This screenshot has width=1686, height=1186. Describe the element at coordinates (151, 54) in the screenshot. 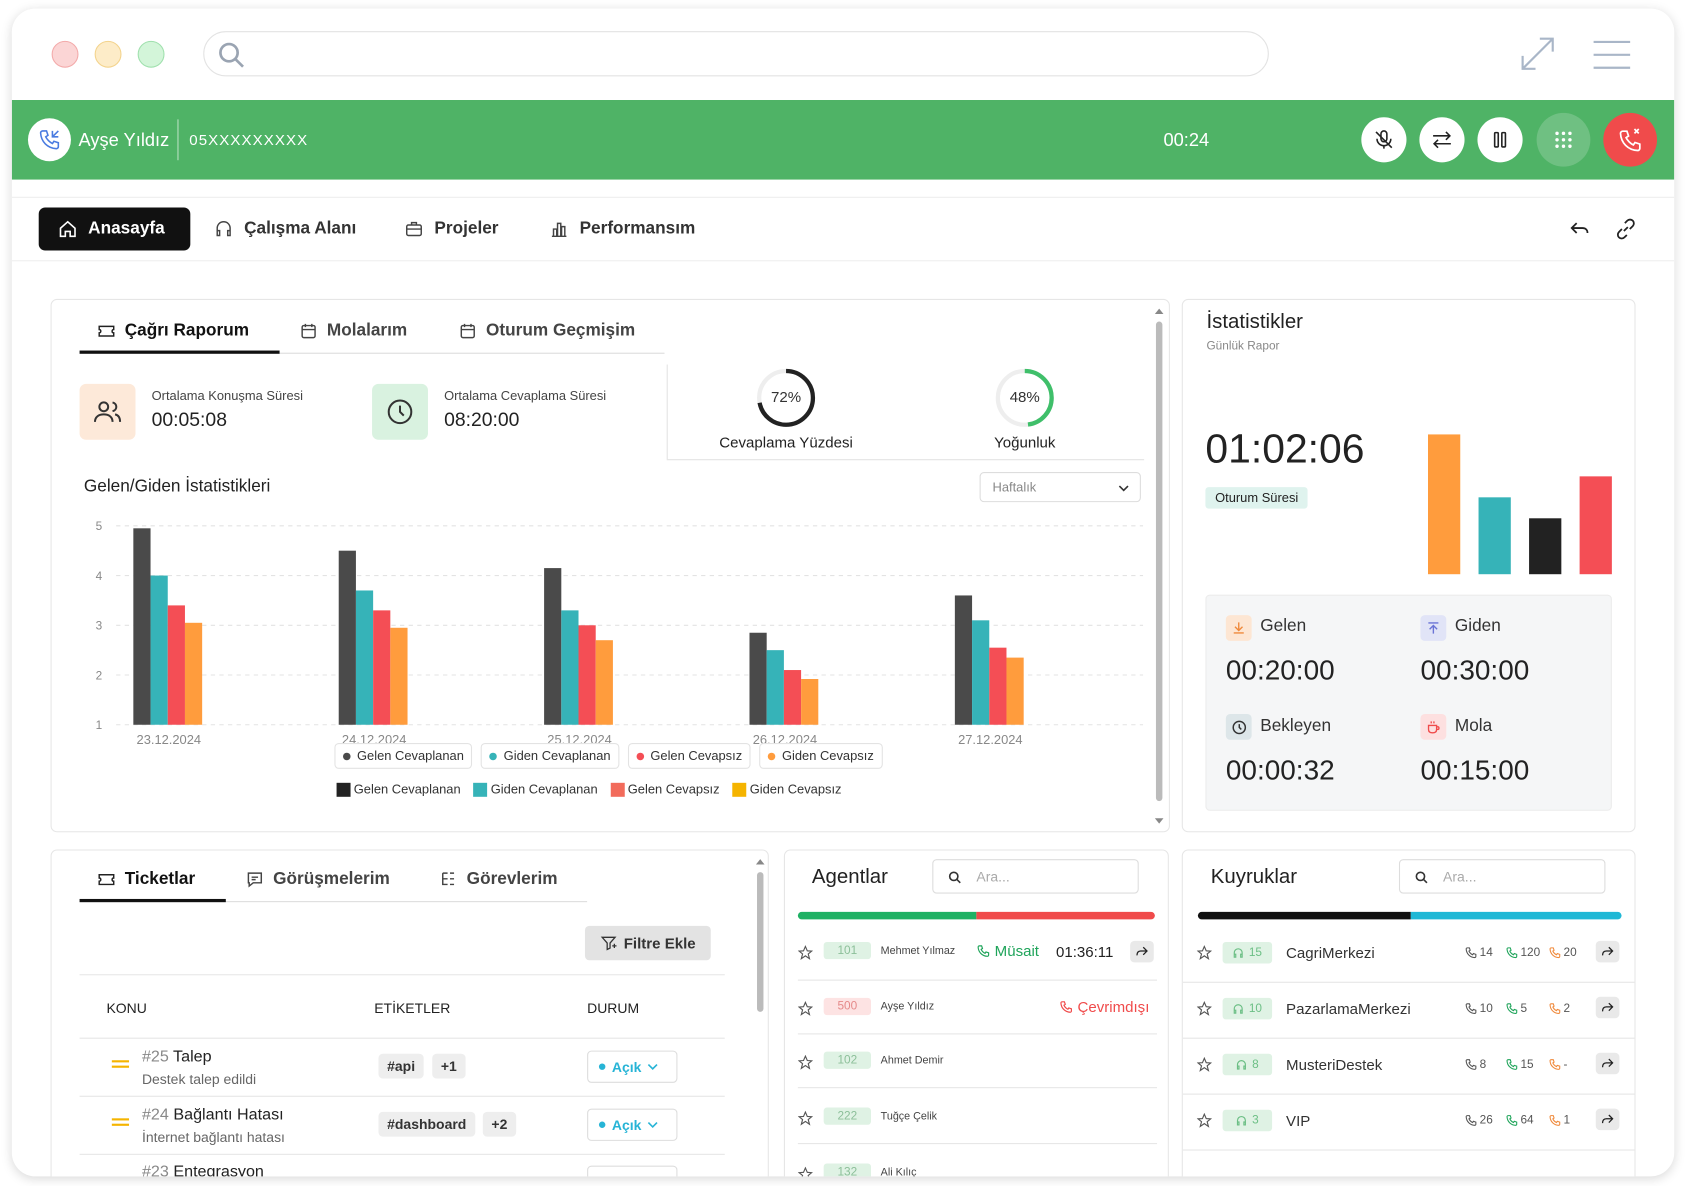

I see `maximize-window-dot` at that location.